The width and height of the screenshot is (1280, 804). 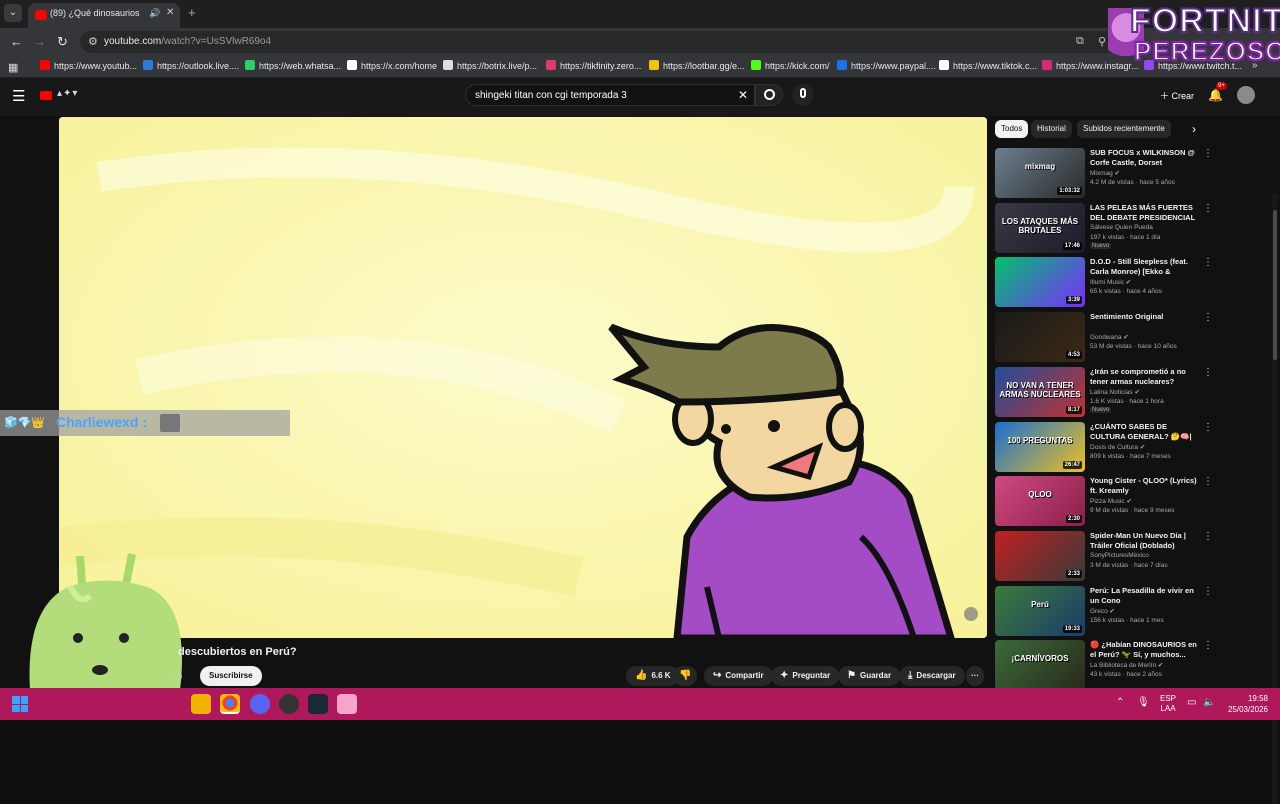 What do you see at coordinates (1191, 702) in the screenshot?
I see `network-icon: ▭` at bounding box center [1191, 702].